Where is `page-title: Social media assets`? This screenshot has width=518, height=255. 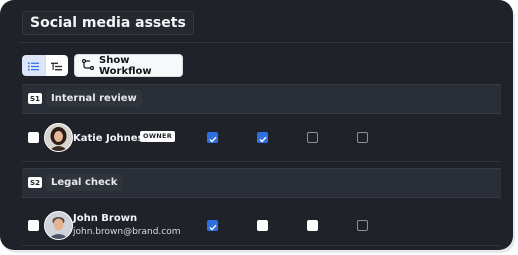 page-title: Social media assets is located at coordinates (108, 23).